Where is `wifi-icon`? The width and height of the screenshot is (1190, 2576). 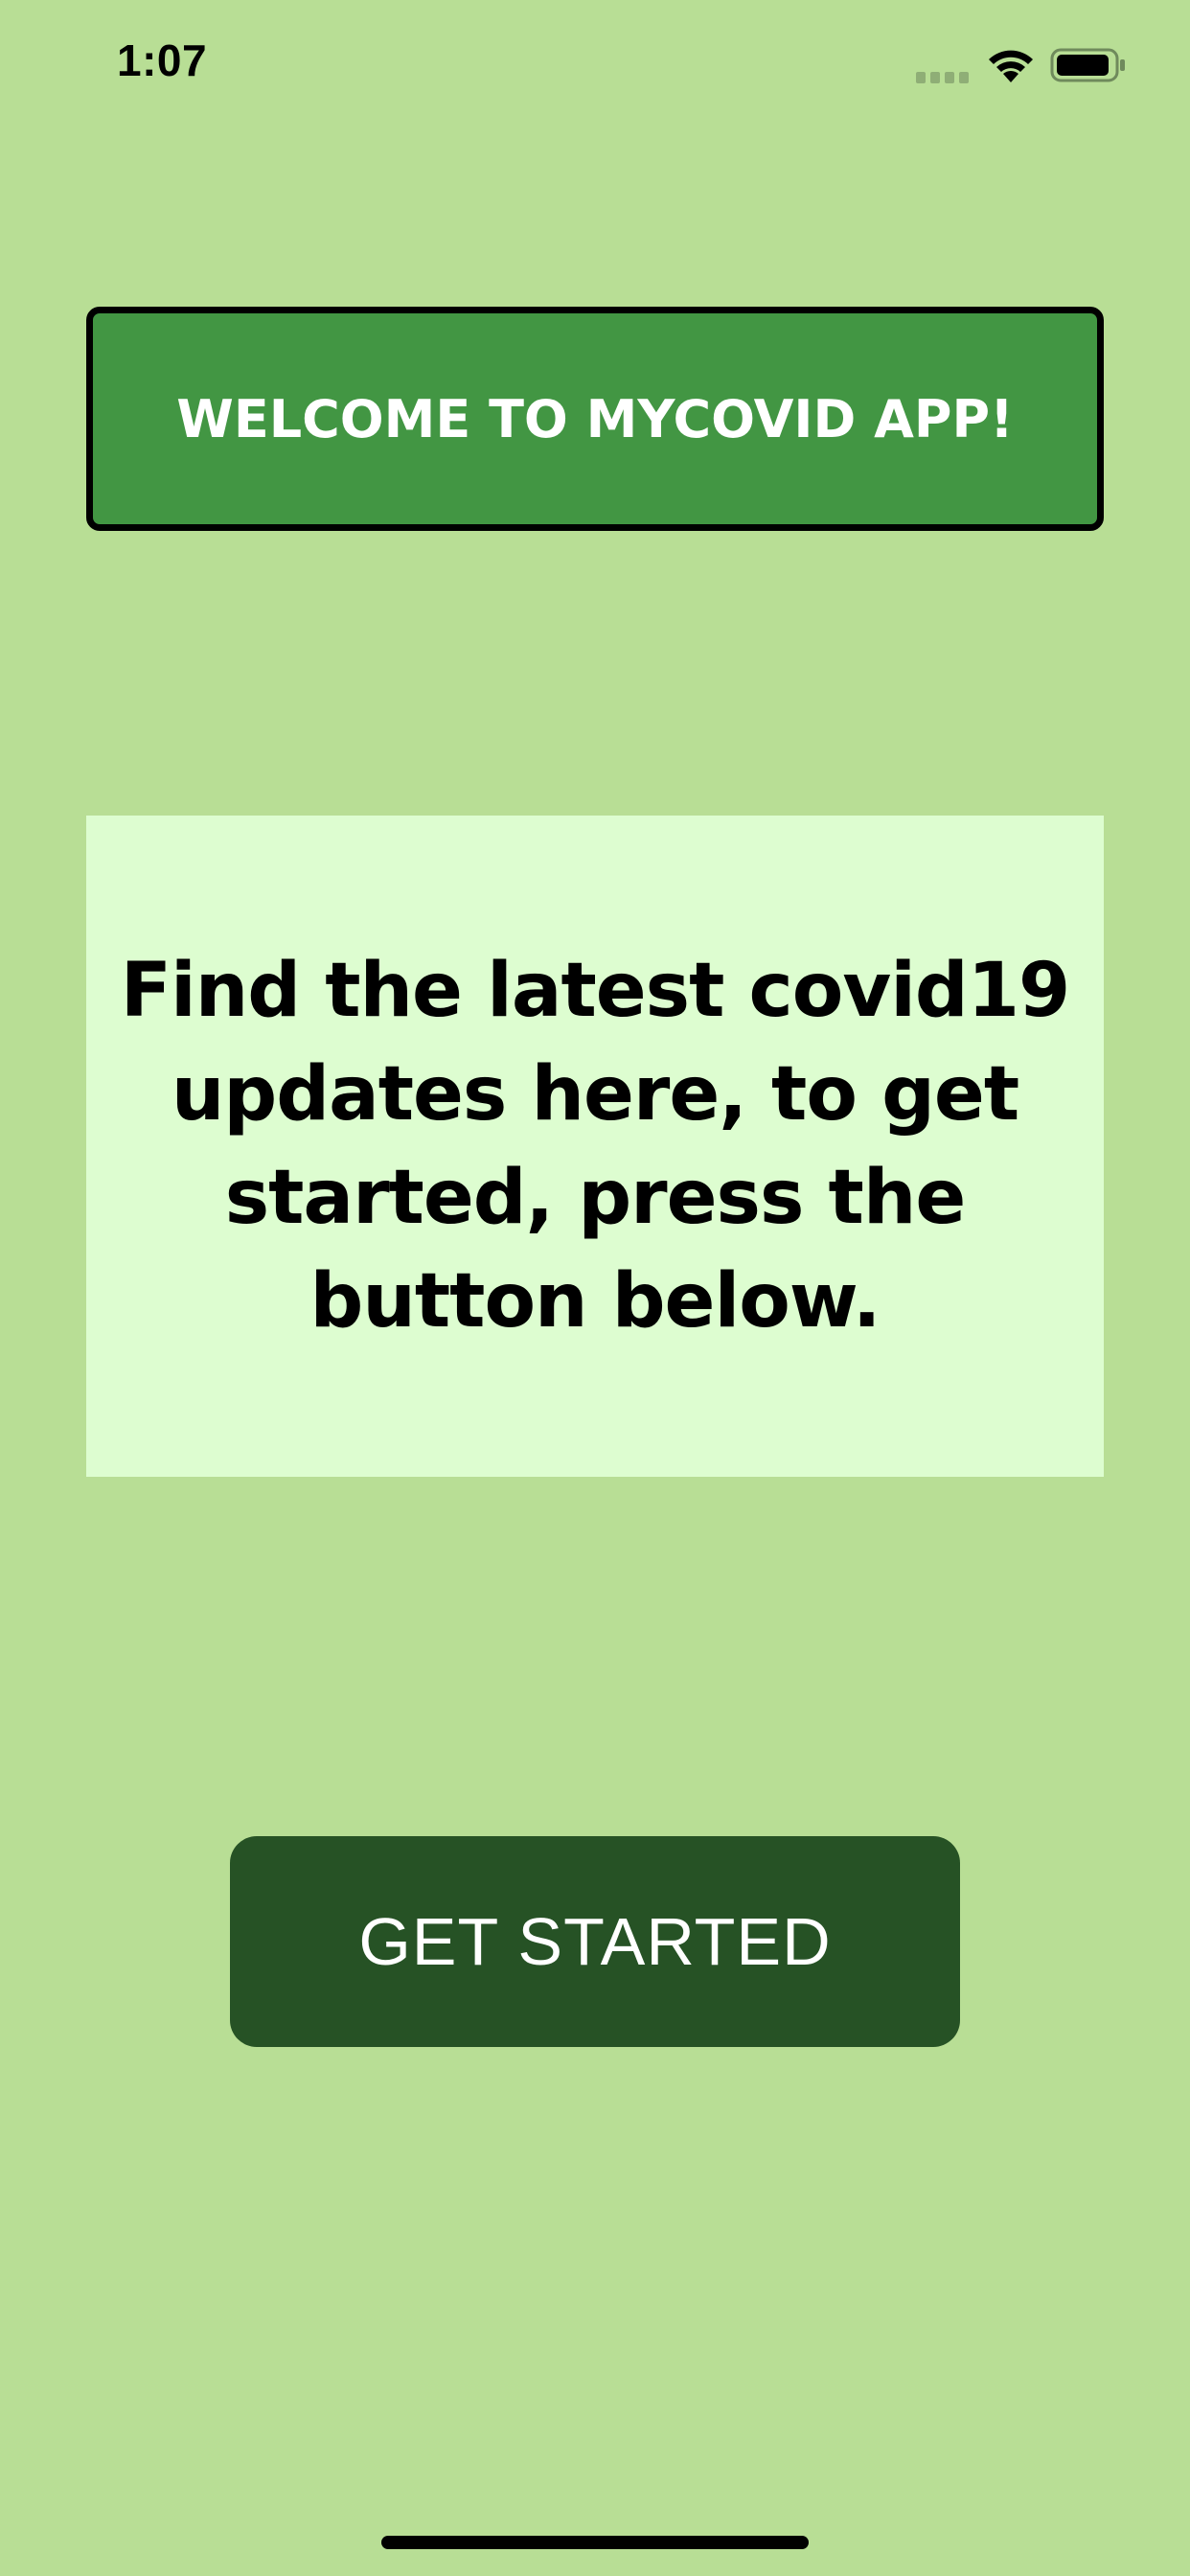
wifi-icon is located at coordinates (1011, 63).